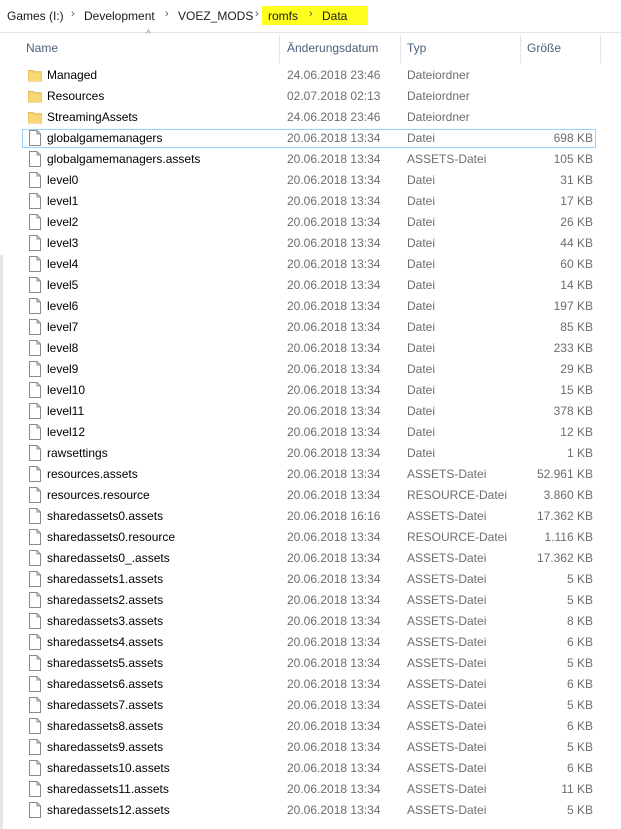 This screenshot has height=829, width=621. What do you see at coordinates (310, 96) in the screenshot?
I see `file-row: Resources 02.07.2018 02:13 Dateiordner` at bounding box center [310, 96].